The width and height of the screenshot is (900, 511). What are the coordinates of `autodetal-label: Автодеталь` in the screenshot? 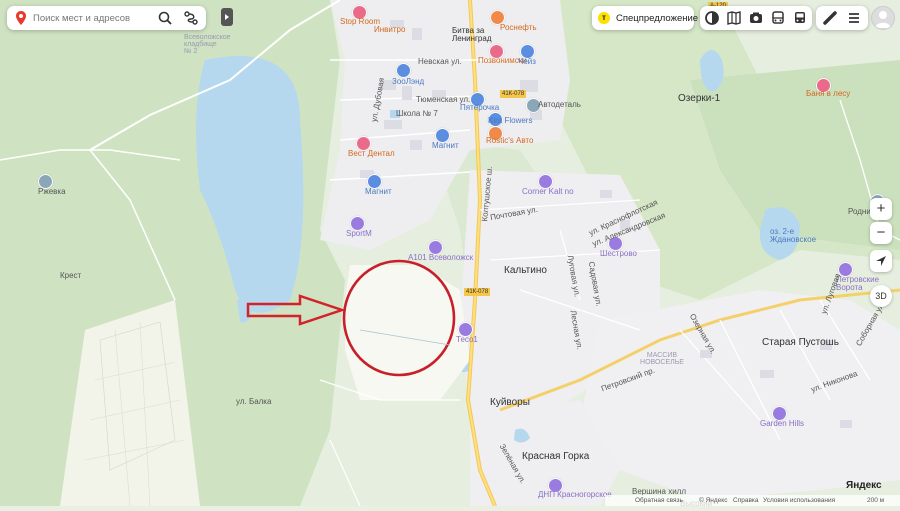 It's located at (559, 104).